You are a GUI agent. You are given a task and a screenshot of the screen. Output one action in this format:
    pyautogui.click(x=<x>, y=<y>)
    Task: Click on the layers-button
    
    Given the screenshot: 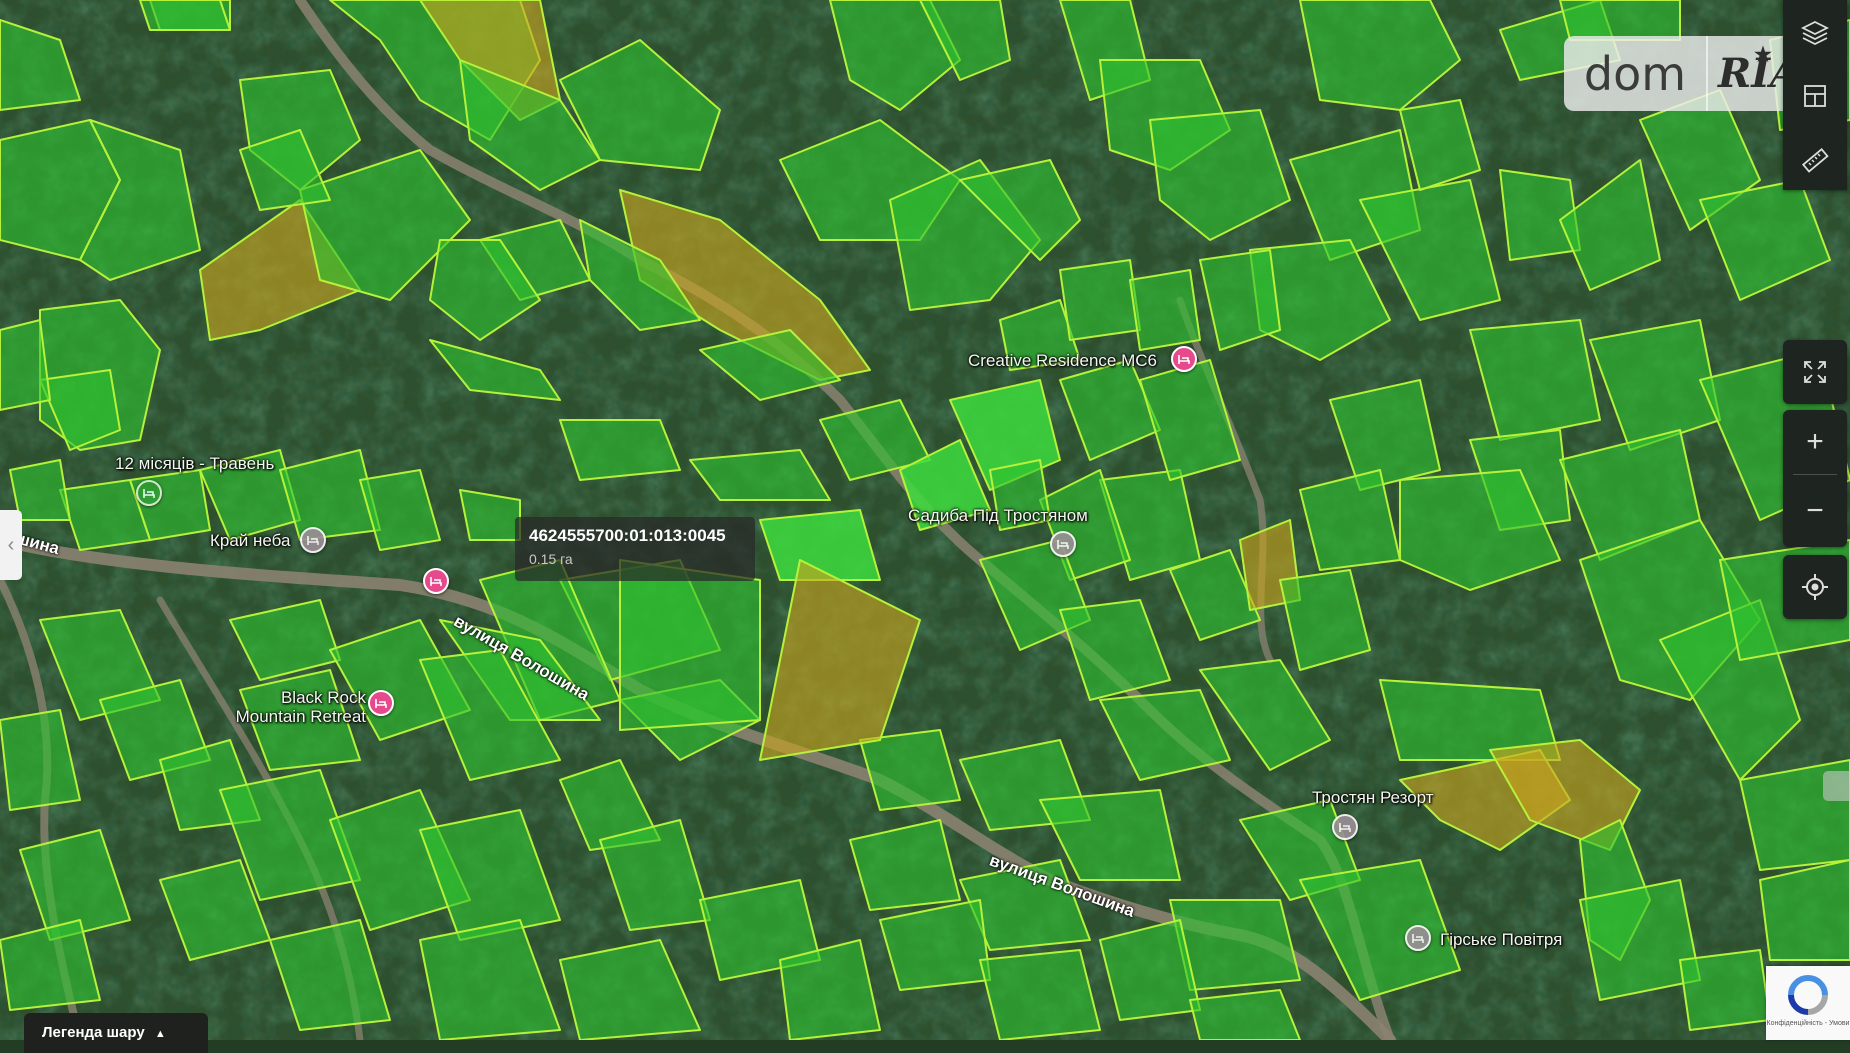 What is the action you would take?
    pyautogui.click(x=1815, y=32)
    